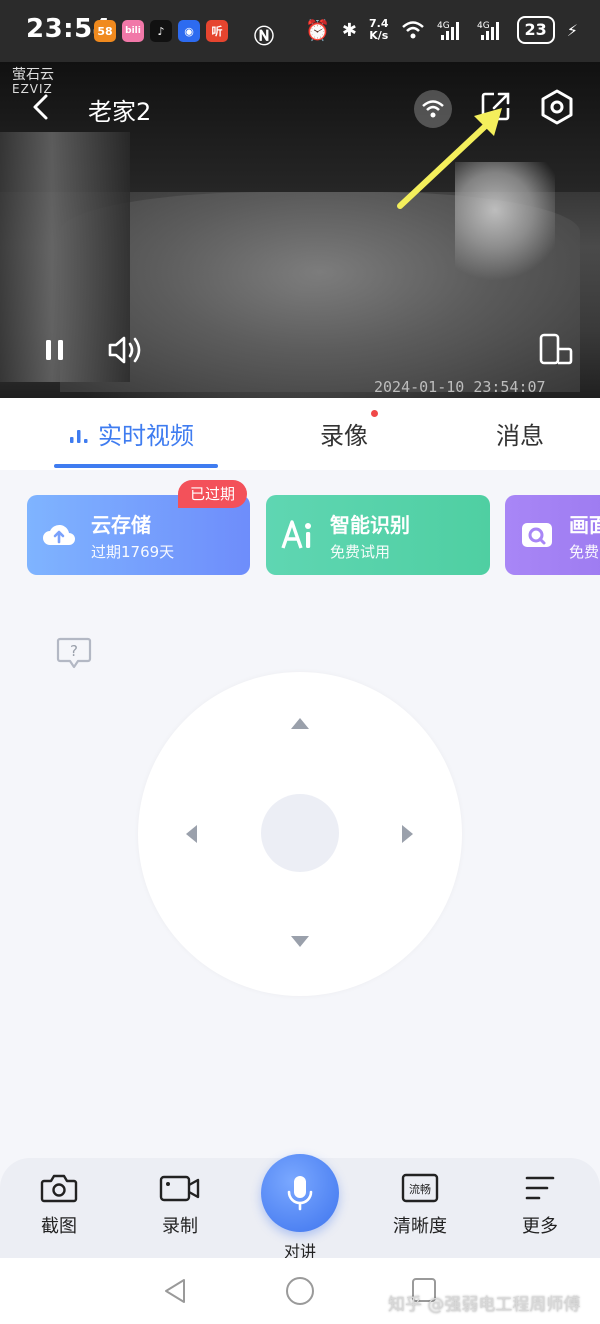  I want to click on ptz-control-pad, so click(300, 834).